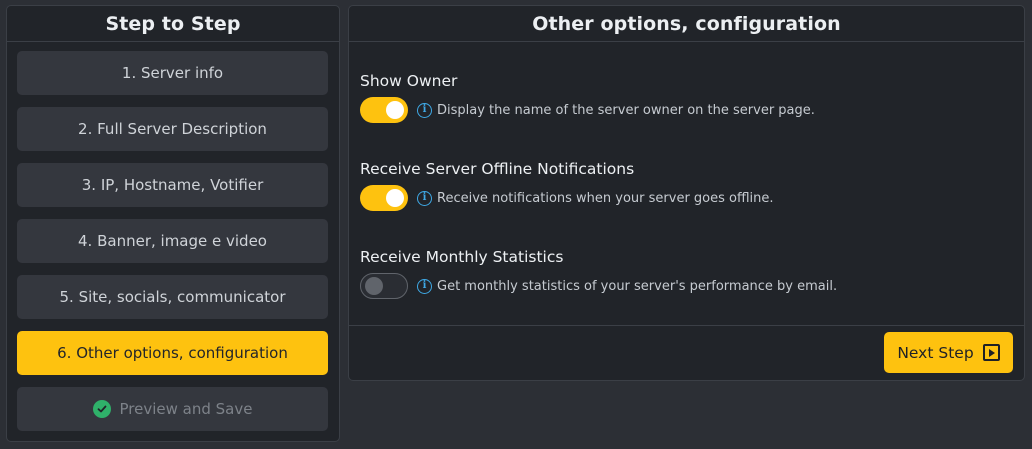 The width and height of the screenshot is (1032, 449). What do you see at coordinates (384, 110) in the screenshot?
I see `show-owner-toggle` at bounding box center [384, 110].